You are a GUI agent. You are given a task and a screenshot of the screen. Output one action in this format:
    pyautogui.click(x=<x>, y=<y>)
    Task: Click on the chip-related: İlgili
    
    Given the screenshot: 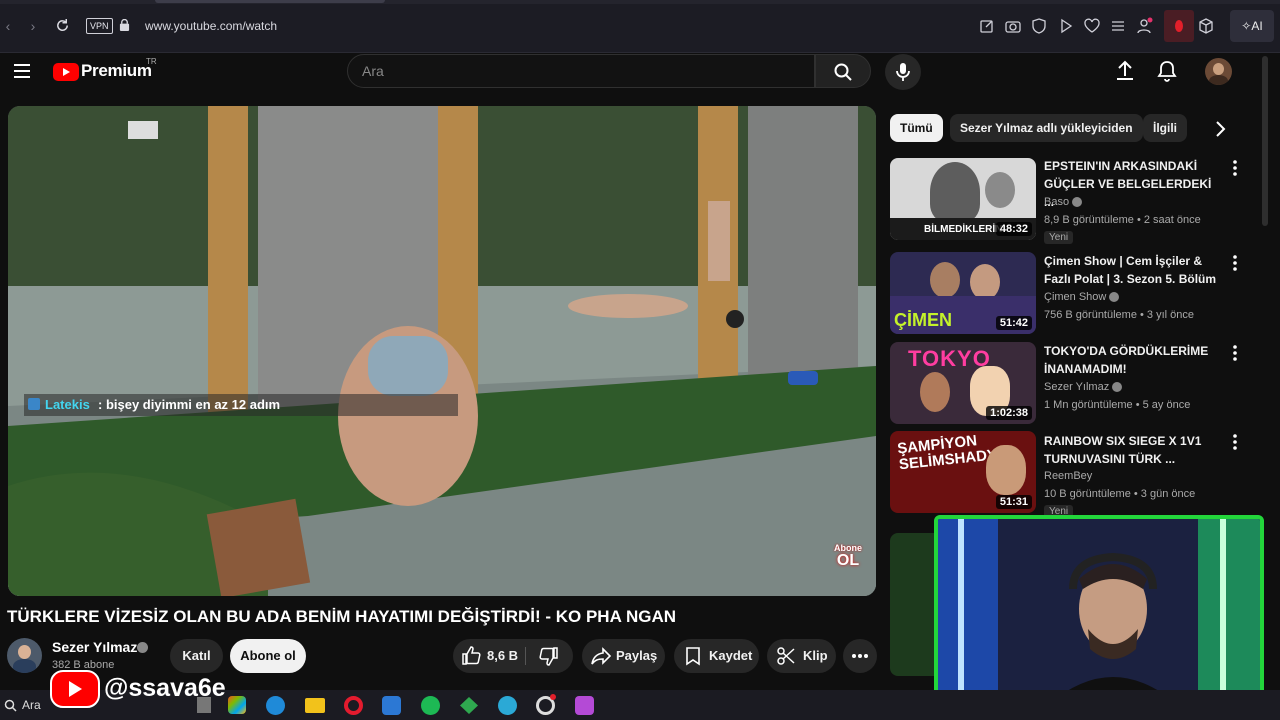 What is the action you would take?
    pyautogui.click(x=1165, y=128)
    